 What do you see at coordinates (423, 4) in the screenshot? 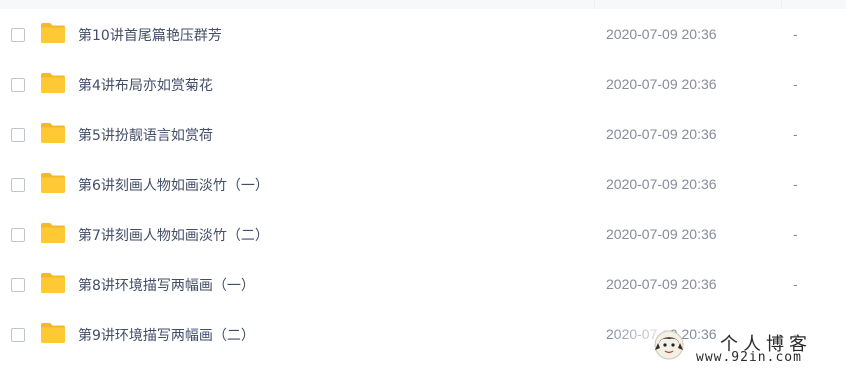
I see `column-header-strip` at bounding box center [423, 4].